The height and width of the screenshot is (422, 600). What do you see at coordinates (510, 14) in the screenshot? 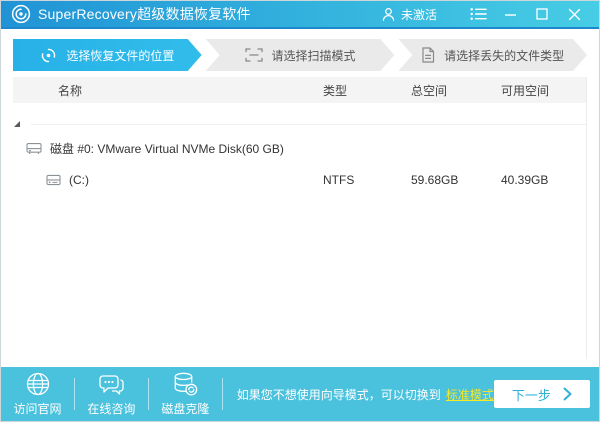
I see `minimize-button` at bounding box center [510, 14].